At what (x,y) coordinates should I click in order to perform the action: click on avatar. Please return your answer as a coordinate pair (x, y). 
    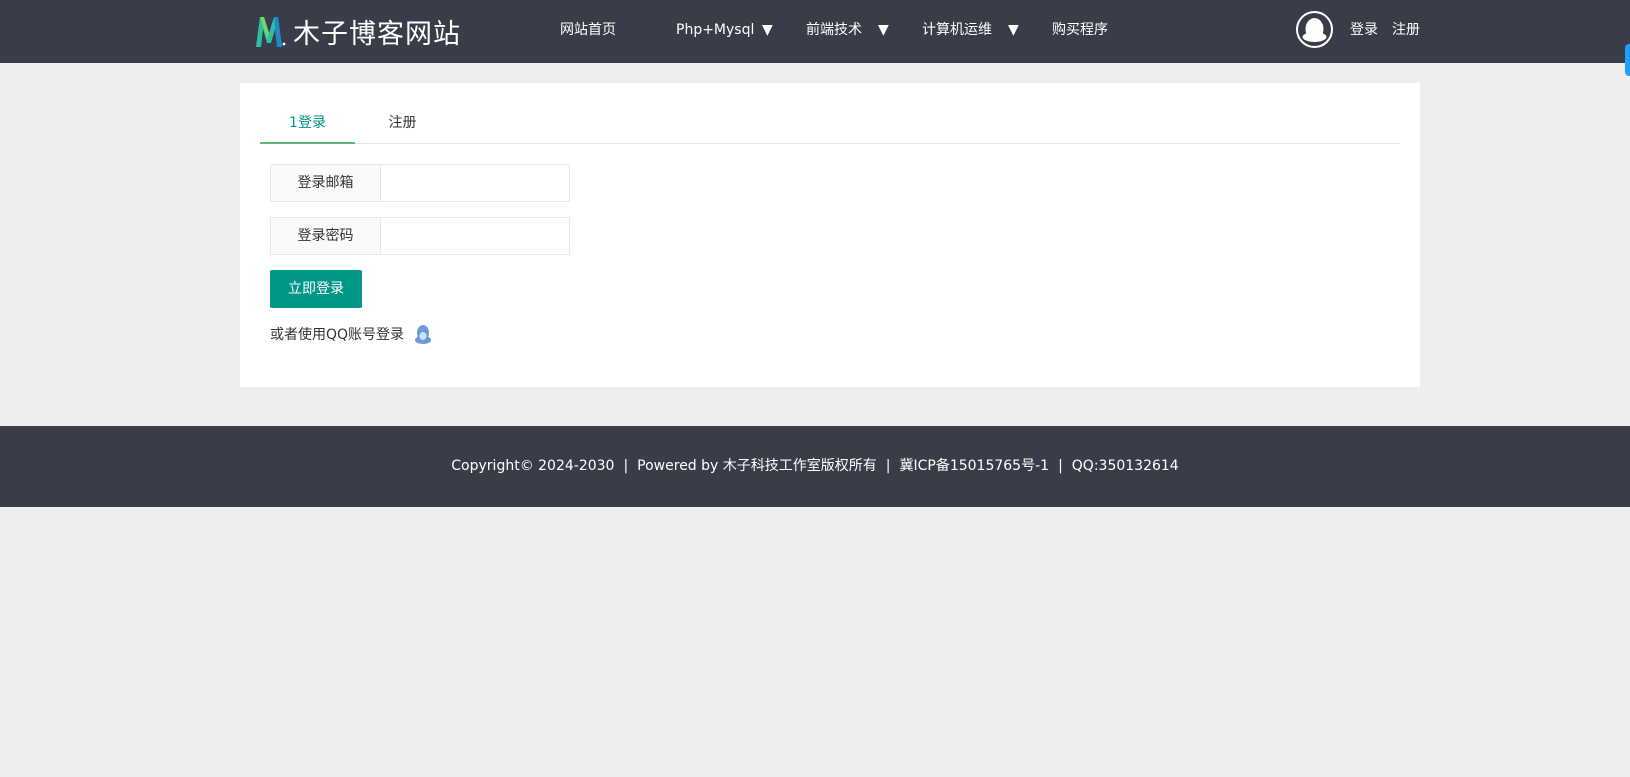
    Looking at the image, I should click on (1314, 29).